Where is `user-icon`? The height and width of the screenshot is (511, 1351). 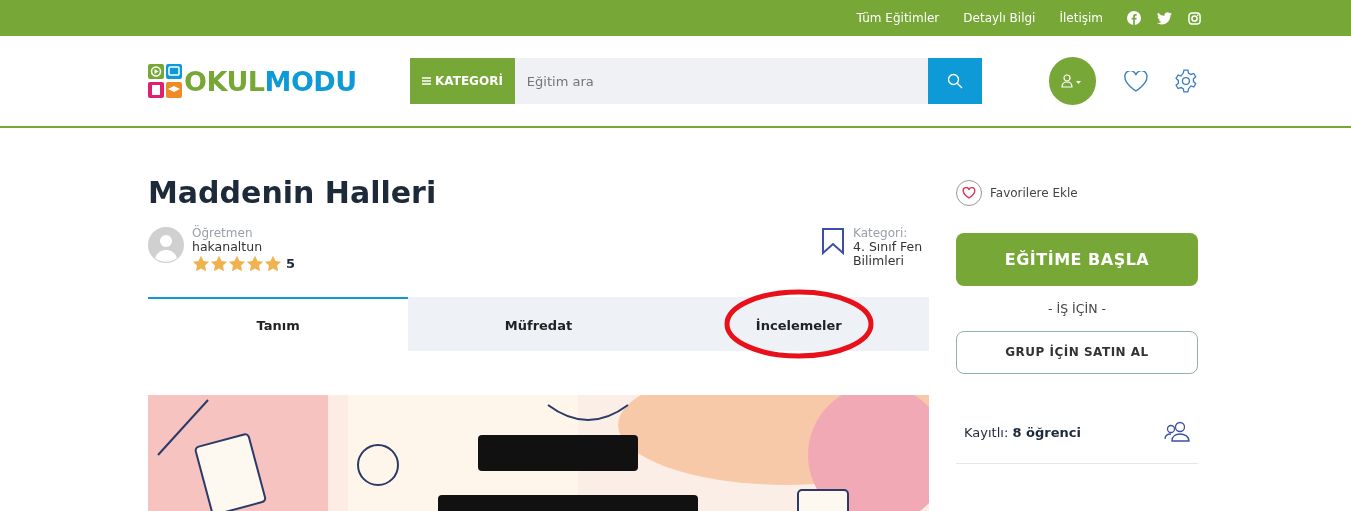
user-icon is located at coordinates (1072, 81).